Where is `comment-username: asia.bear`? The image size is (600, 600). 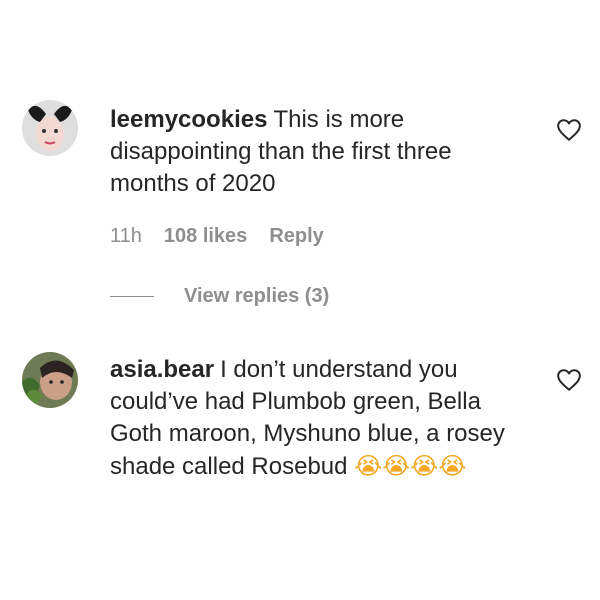
comment-username: asia.bear is located at coordinates (162, 369).